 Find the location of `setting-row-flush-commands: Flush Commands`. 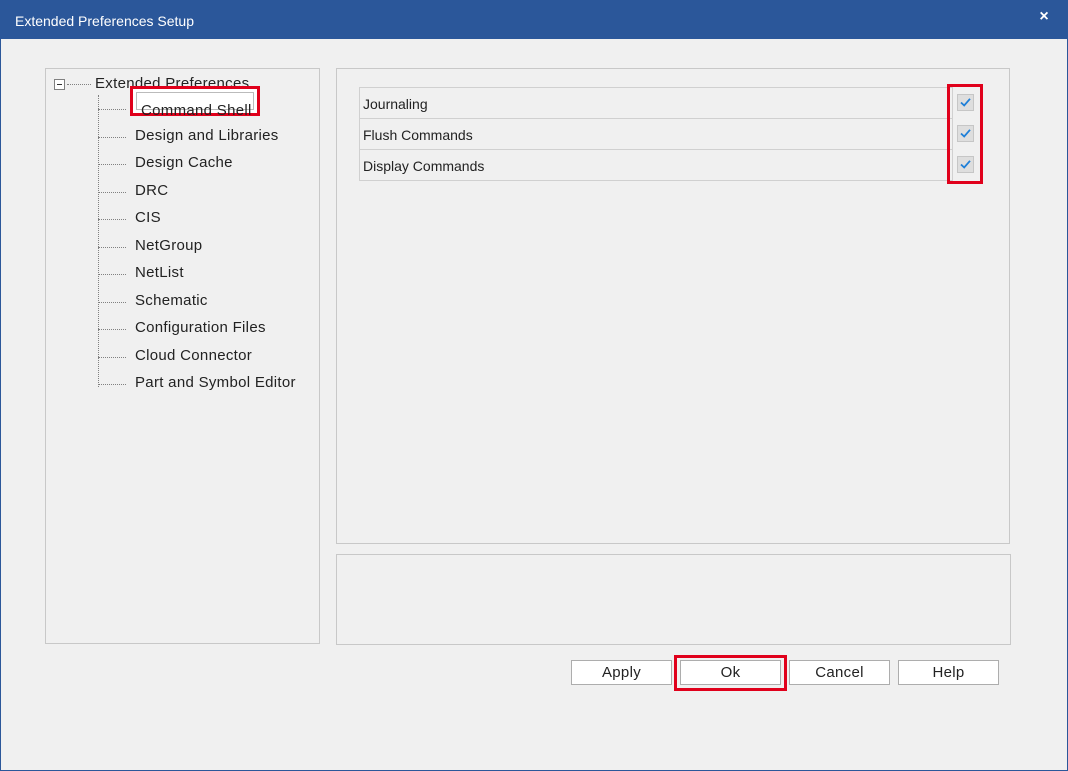

setting-row-flush-commands: Flush Commands is located at coordinates (656, 134).